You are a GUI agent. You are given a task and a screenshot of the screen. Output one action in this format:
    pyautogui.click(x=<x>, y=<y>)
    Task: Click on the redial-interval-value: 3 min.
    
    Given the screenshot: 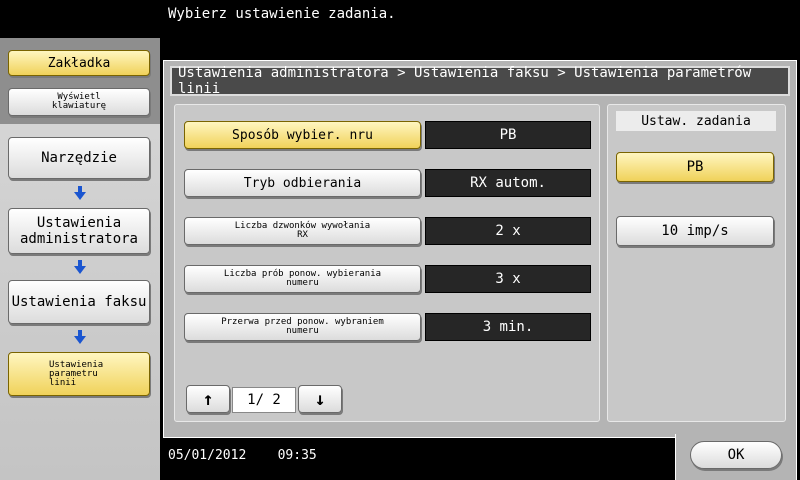 What is the action you would take?
    pyautogui.click(x=508, y=327)
    